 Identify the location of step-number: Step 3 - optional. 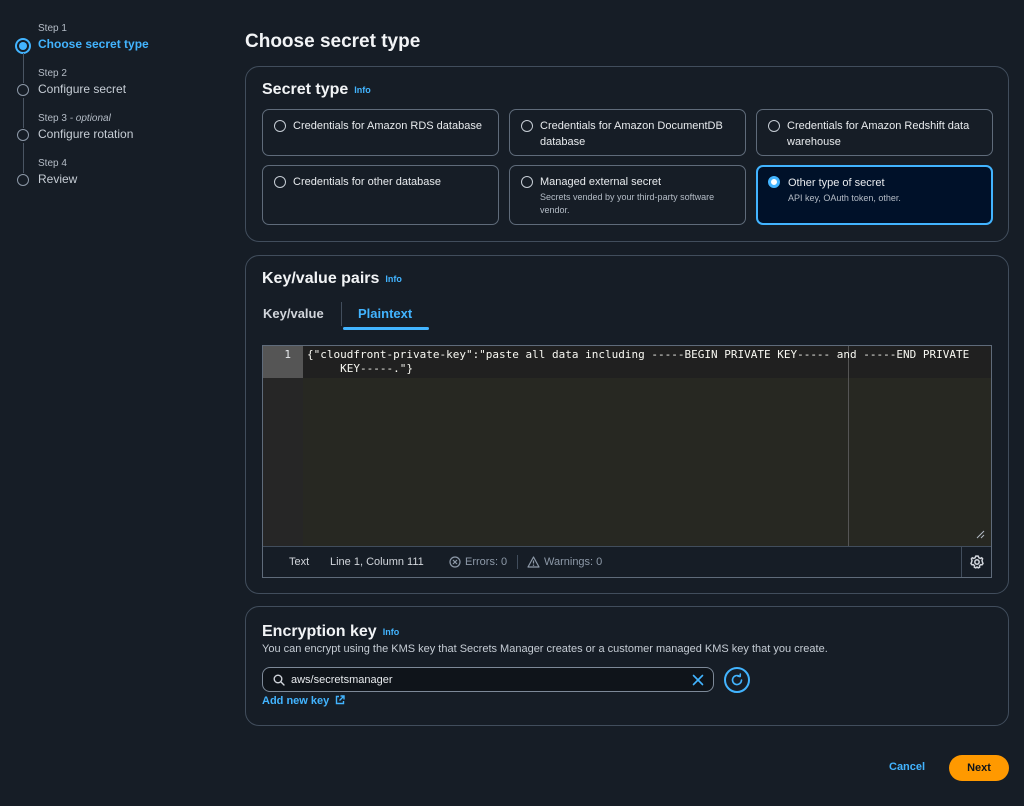
(126, 118).